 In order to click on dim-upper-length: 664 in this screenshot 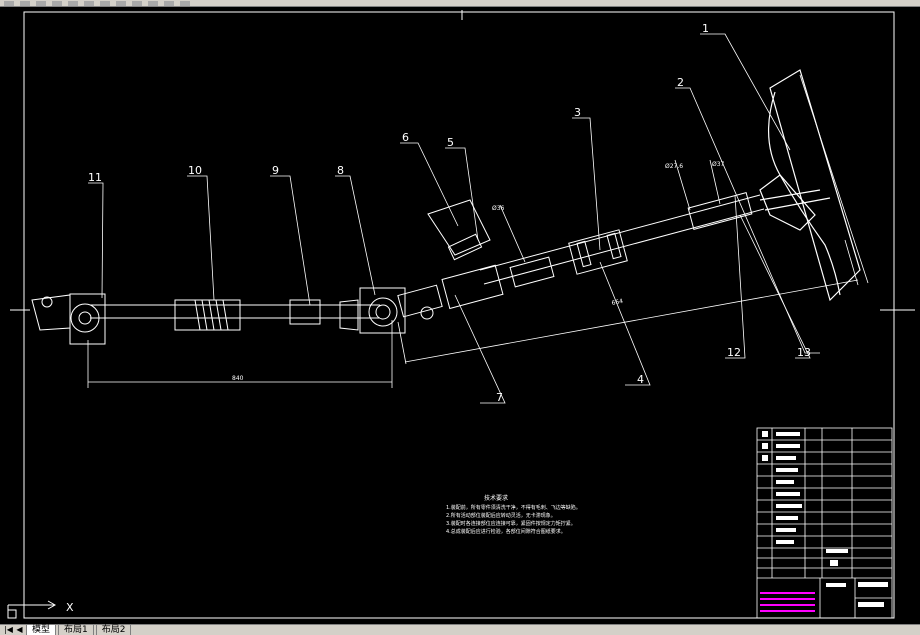, I will do `click(617, 302)`.